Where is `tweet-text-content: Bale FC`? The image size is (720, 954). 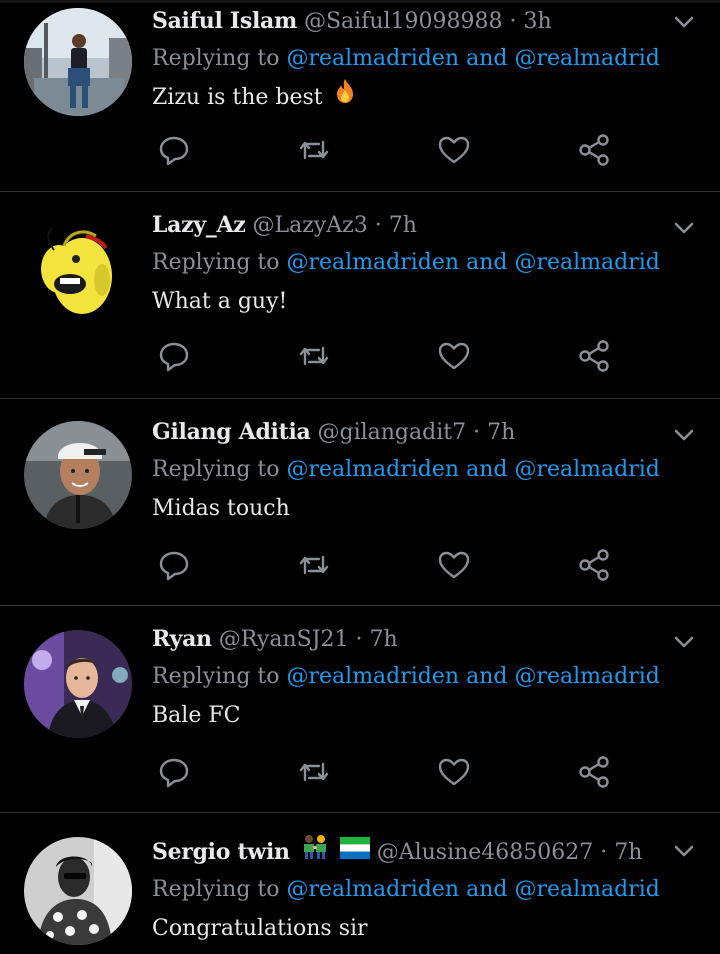 tweet-text-content: Bale FC is located at coordinates (196, 715).